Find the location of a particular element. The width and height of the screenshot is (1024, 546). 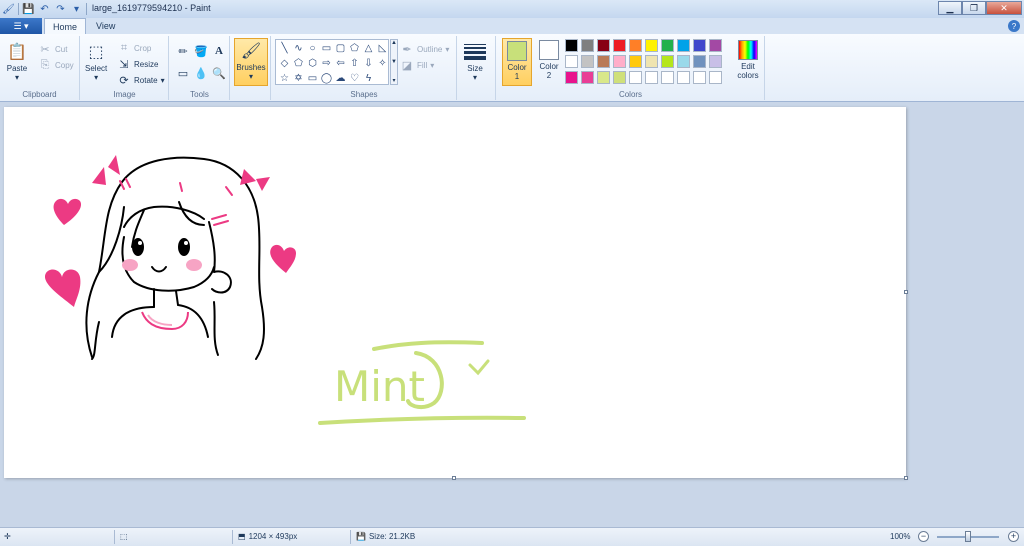

fill-label: Fill is located at coordinates (422, 65).